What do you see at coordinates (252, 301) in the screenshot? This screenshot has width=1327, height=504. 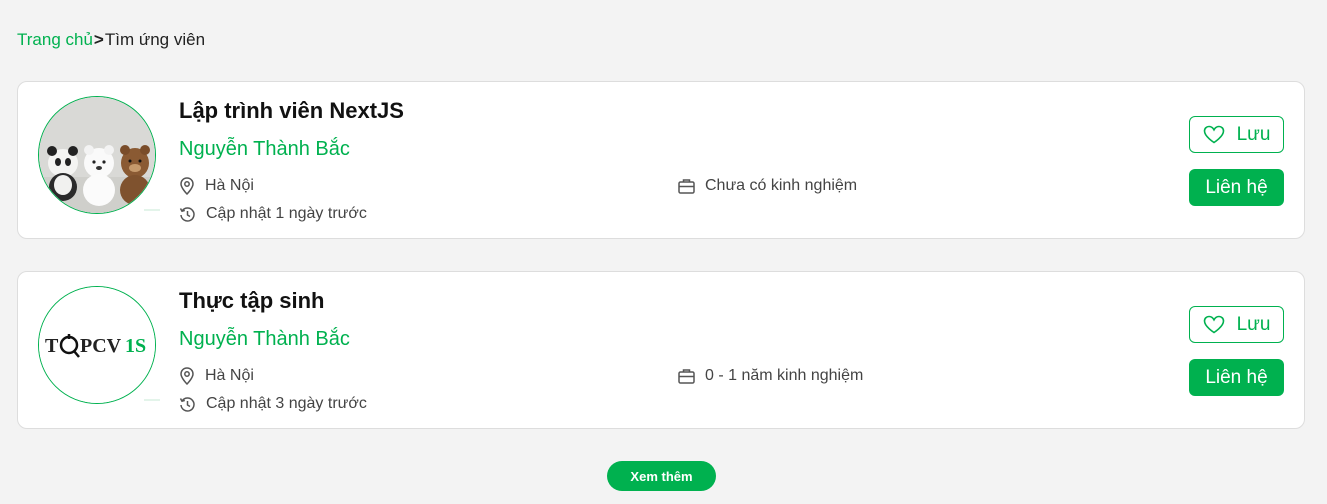 I see `job-title: Thực tập sinh` at bounding box center [252, 301].